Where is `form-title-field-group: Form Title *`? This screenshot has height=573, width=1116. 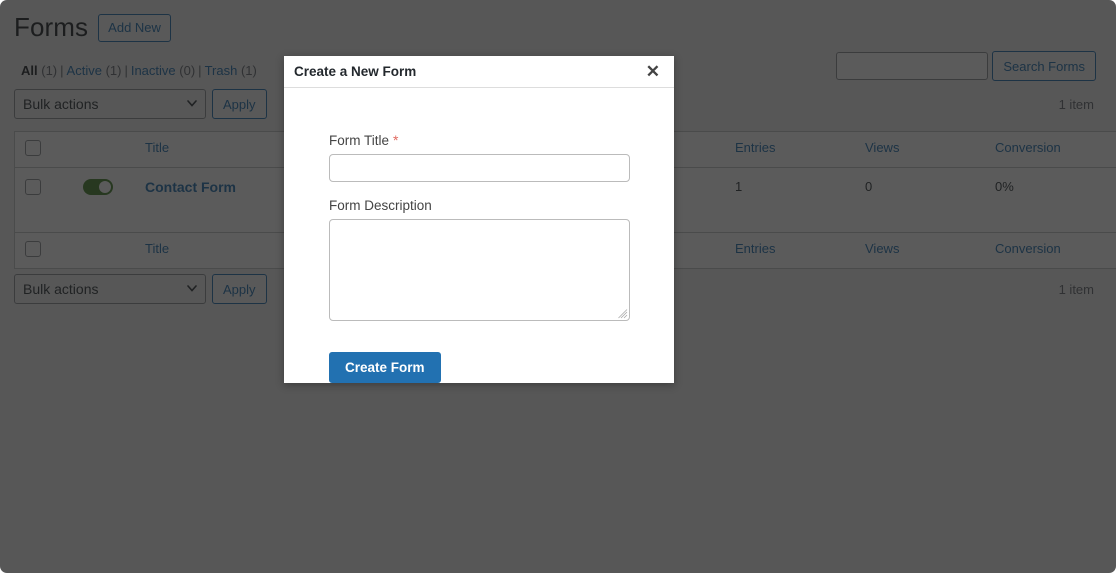
form-title-field-group: Form Title * is located at coordinates (479, 157).